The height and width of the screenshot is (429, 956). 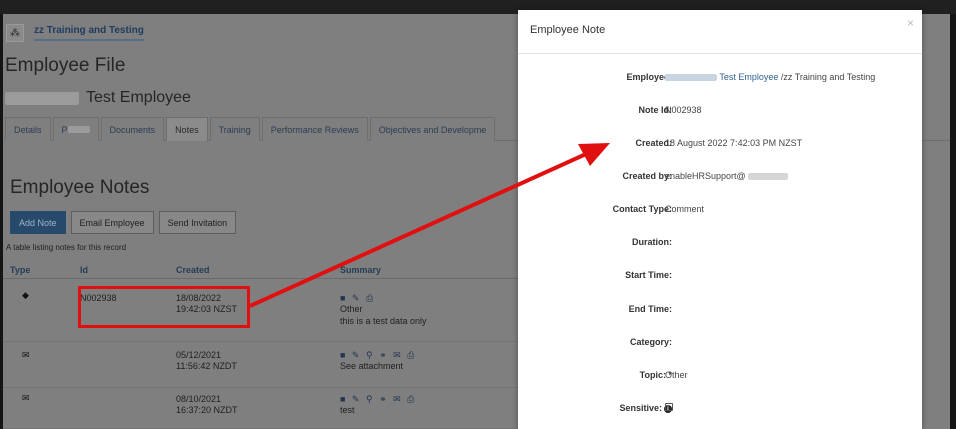 I want to click on tab-details: Details, so click(x=28, y=129).